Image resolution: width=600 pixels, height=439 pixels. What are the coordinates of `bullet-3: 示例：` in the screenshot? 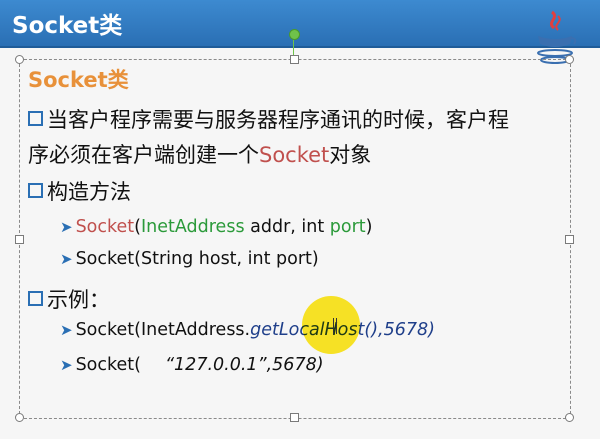 It's located at (69, 299).